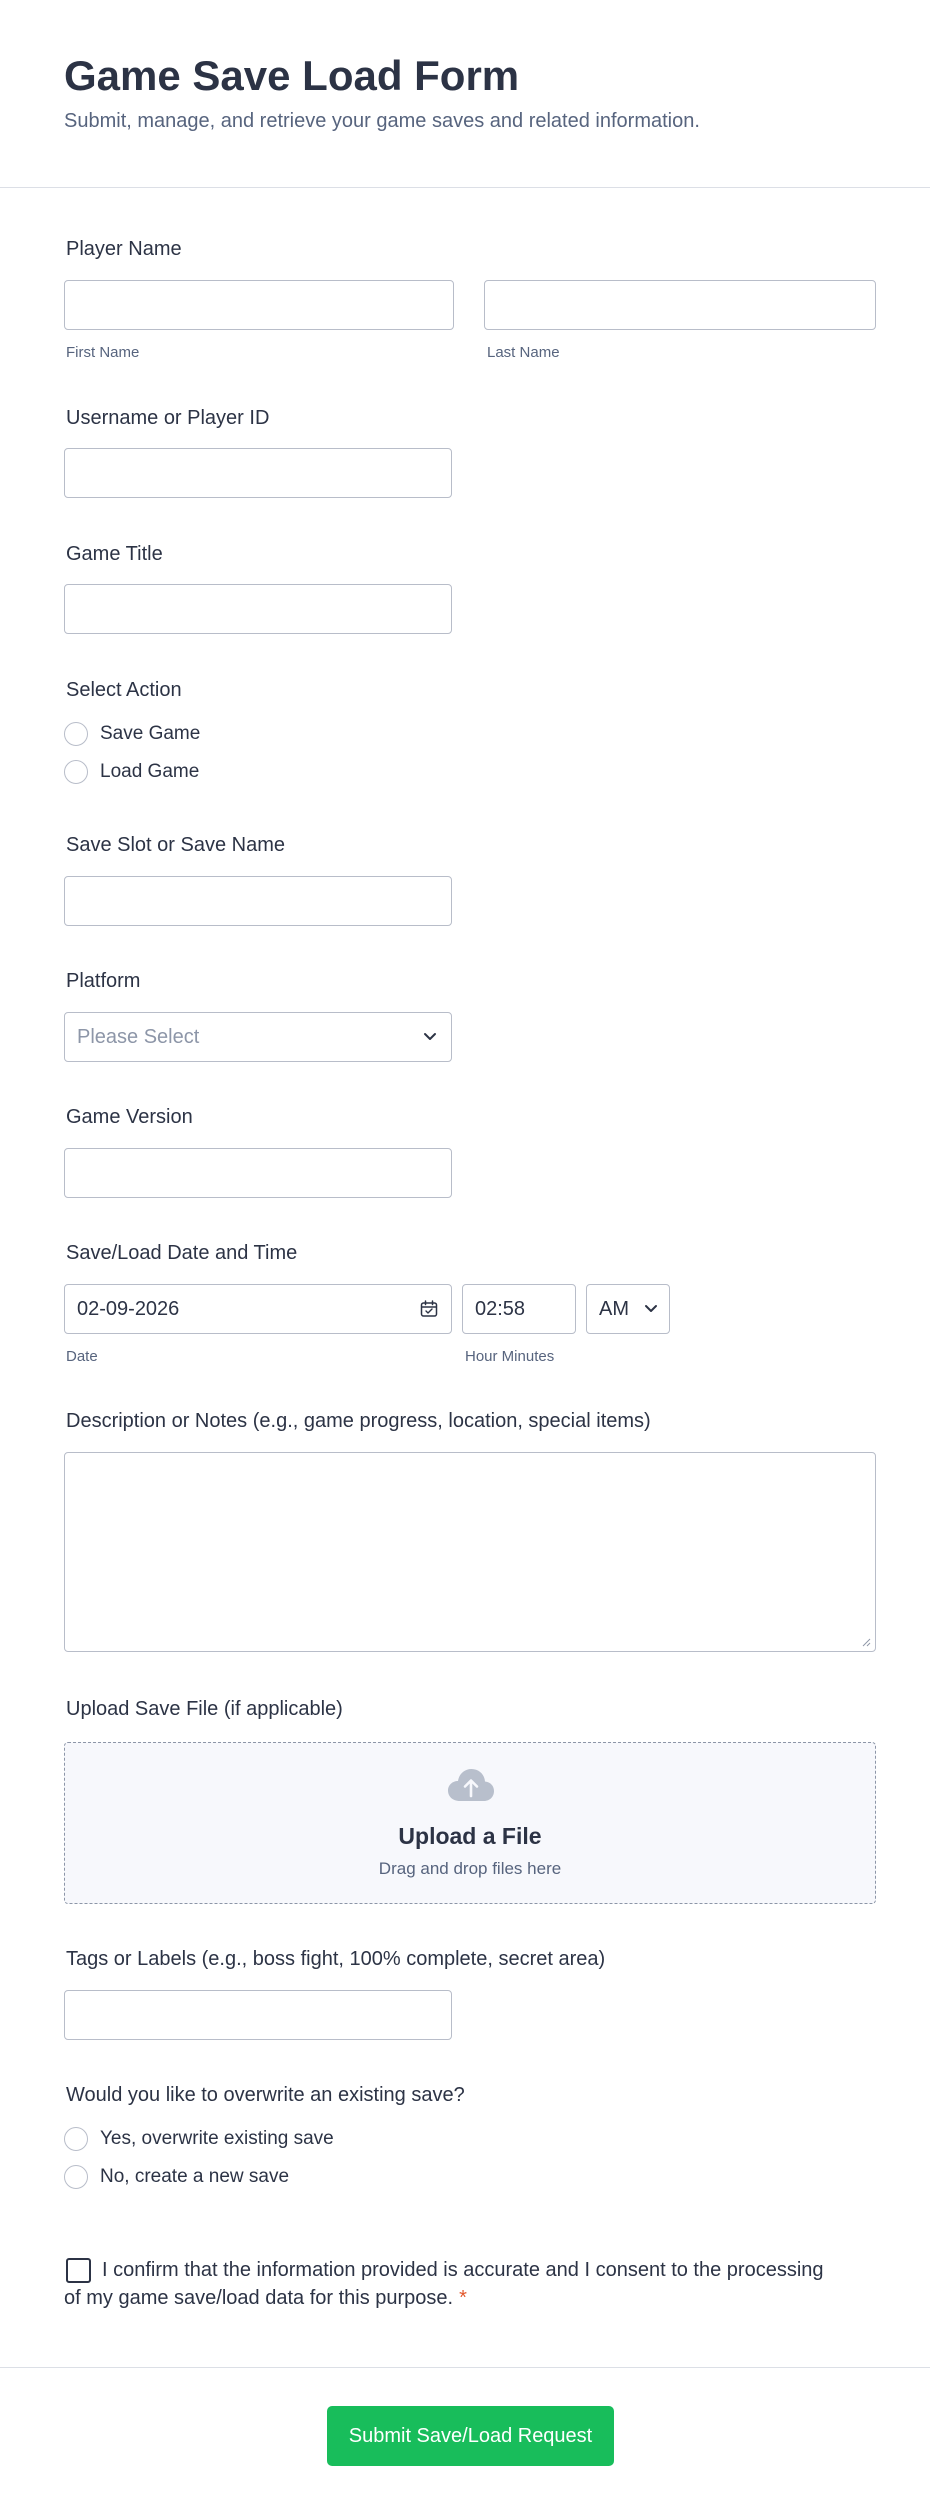 The width and height of the screenshot is (930, 2514). What do you see at coordinates (129, 1117) in the screenshot?
I see `game-version-label: Game Version` at bounding box center [129, 1117].